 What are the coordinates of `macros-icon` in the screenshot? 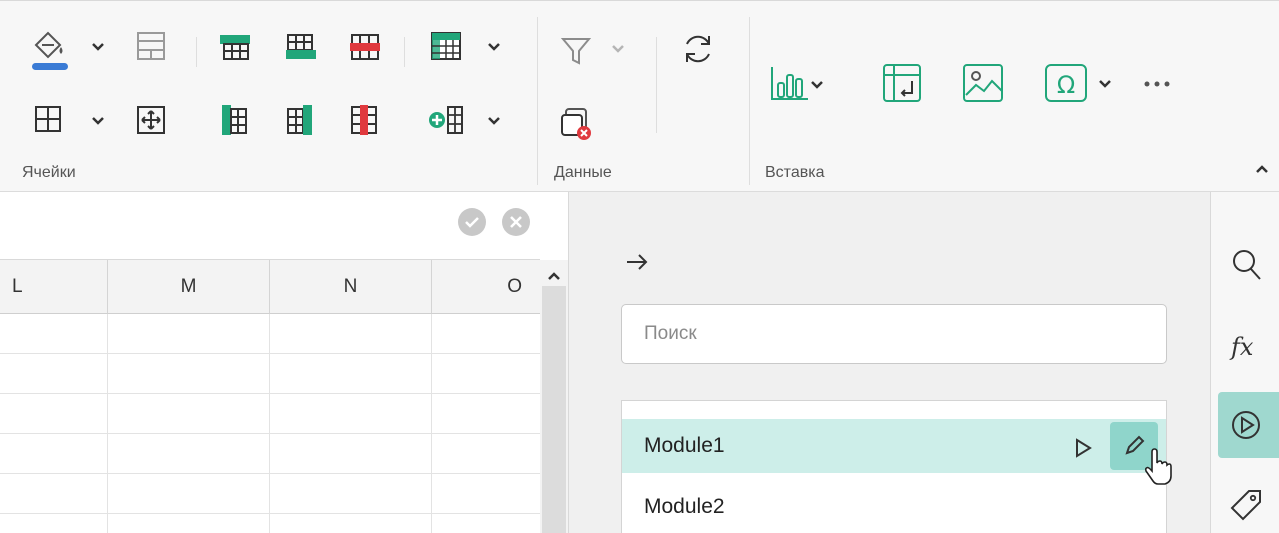 It's located at (1246, 425).